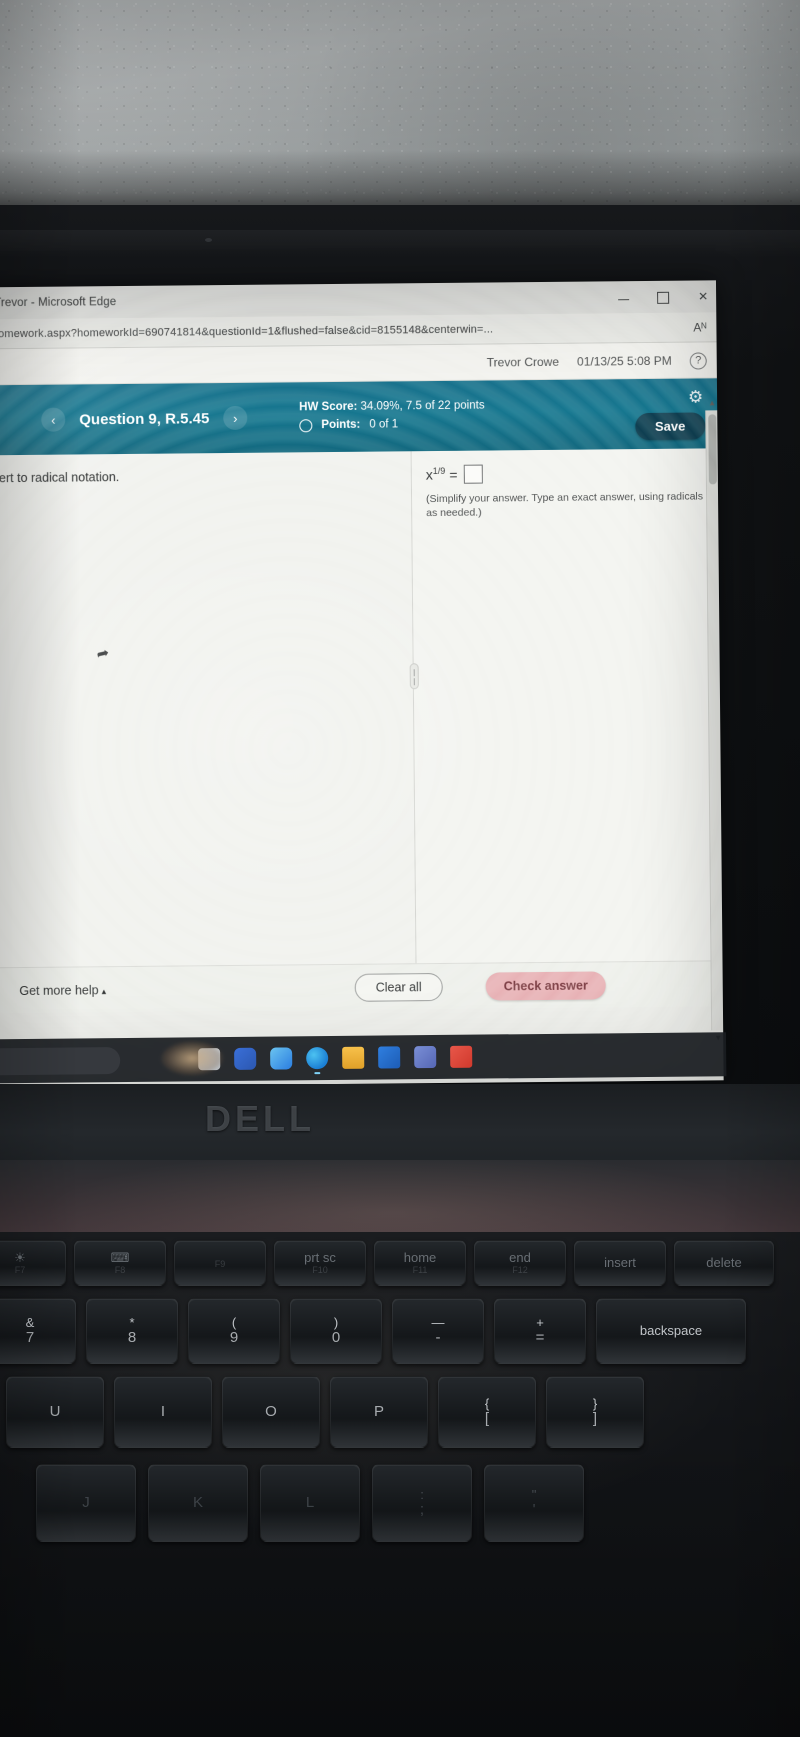 Image resolution: width=800 pixels, height=1737 pixels. Describe the element at coordinates (712, 402) in the screenshot. I see `page-scroll-up-icon: ▲` at that location.